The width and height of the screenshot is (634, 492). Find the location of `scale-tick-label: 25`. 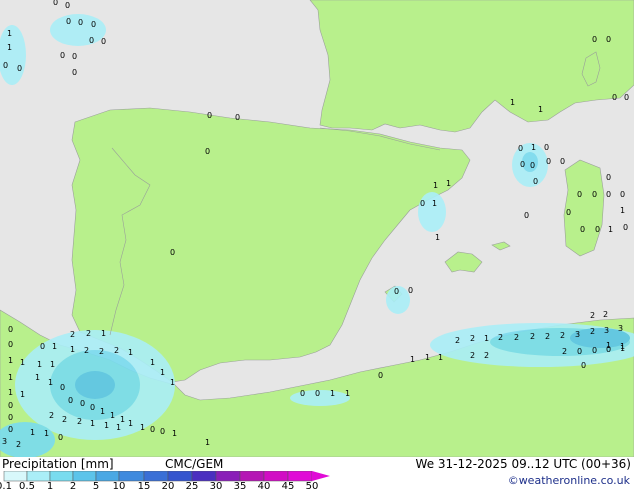

scale-tick-label: 25 is located at coordinates (192, 486).